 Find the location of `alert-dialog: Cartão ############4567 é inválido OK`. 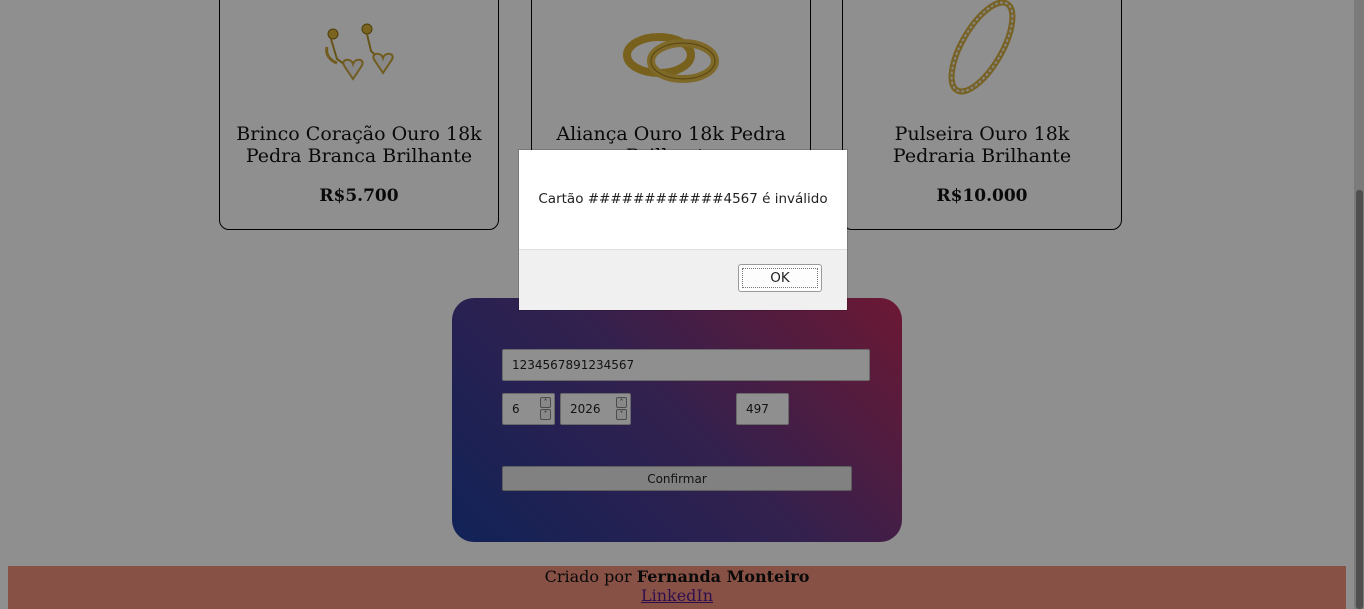

alert-dialog: Cartão ############4567 é inválido OK is located at coordinates (683, 230).